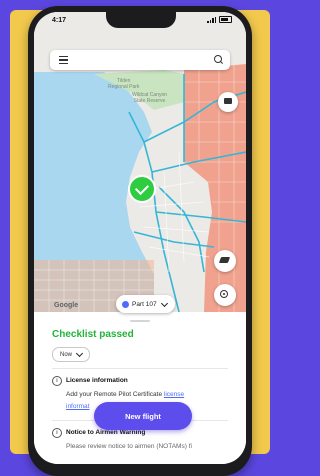  What do you see at coordinates (218, 59) in the screenshot?
I see `search-icon` at bounding box center [218, 59].